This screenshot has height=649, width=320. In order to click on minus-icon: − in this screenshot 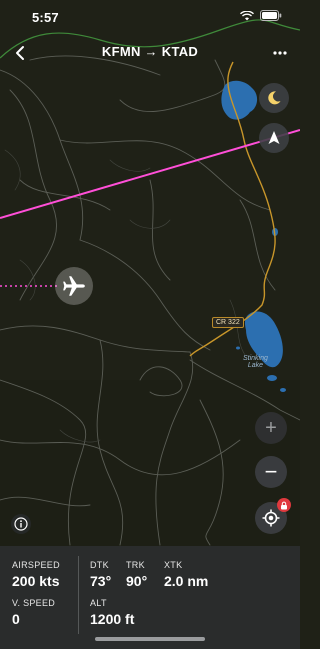, I will do `click(271, 471)`.